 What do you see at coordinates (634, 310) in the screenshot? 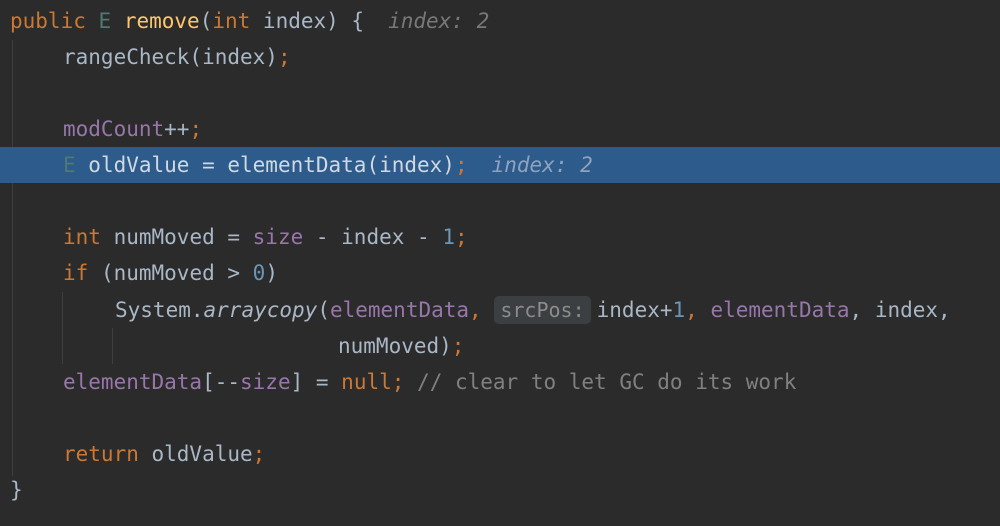
I see `code-text: index+` at bounding box center [634, 310].